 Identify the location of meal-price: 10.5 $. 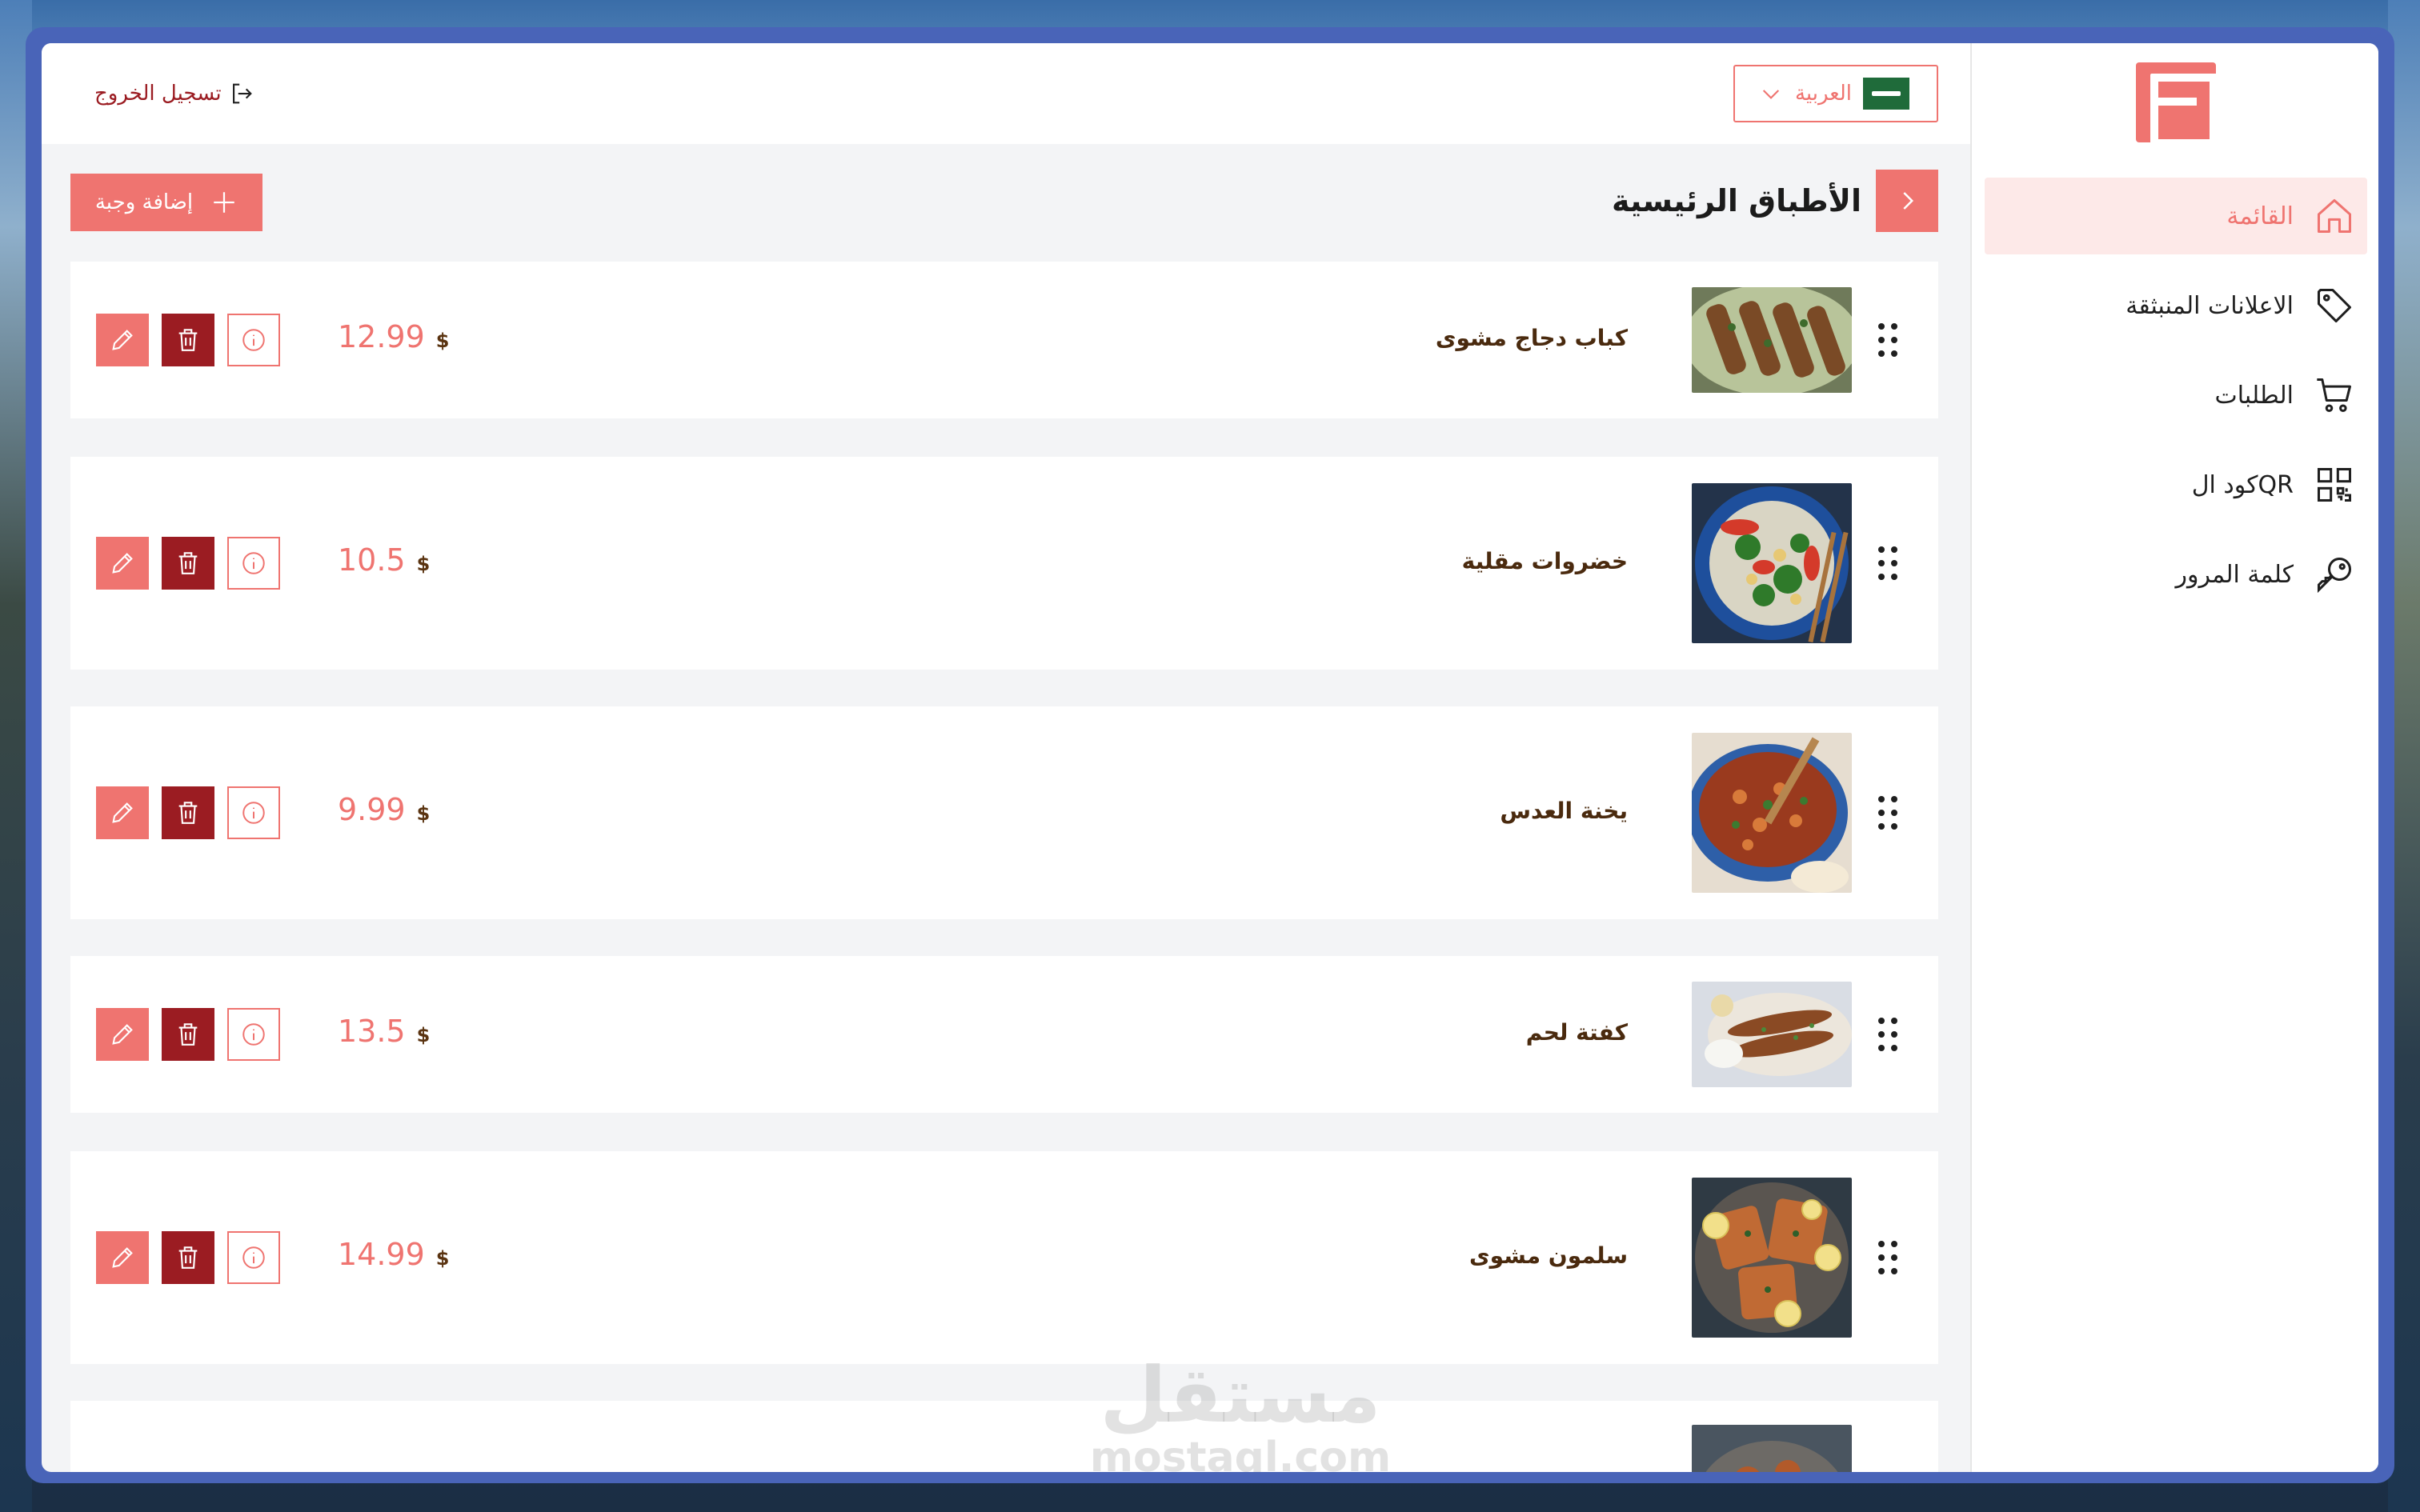
(384, 560).